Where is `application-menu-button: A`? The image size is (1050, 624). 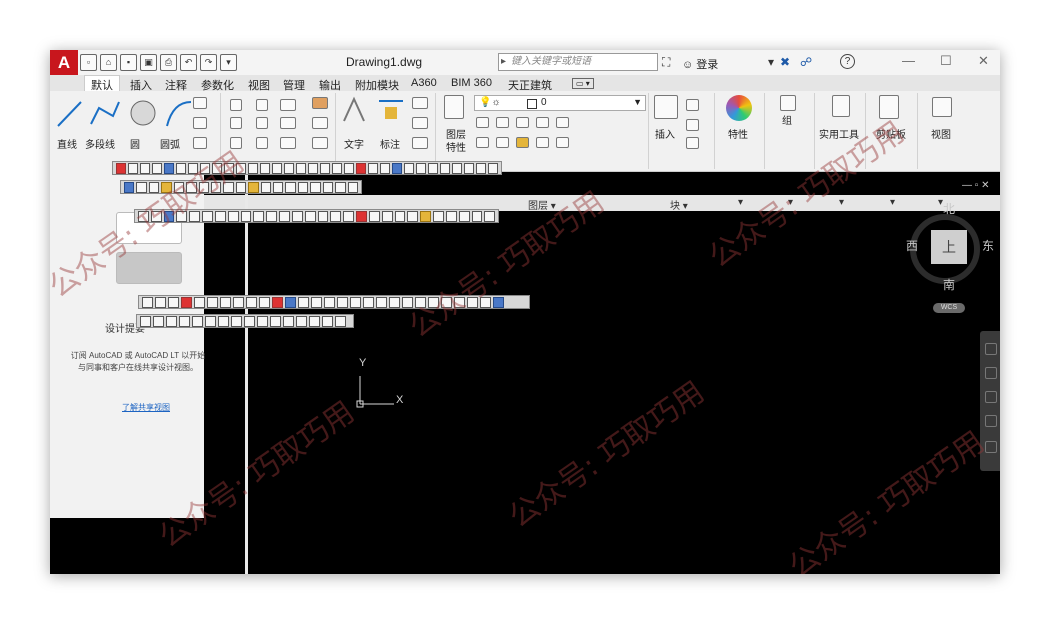 application-menu-button: A is located at coordinates (64, 62).